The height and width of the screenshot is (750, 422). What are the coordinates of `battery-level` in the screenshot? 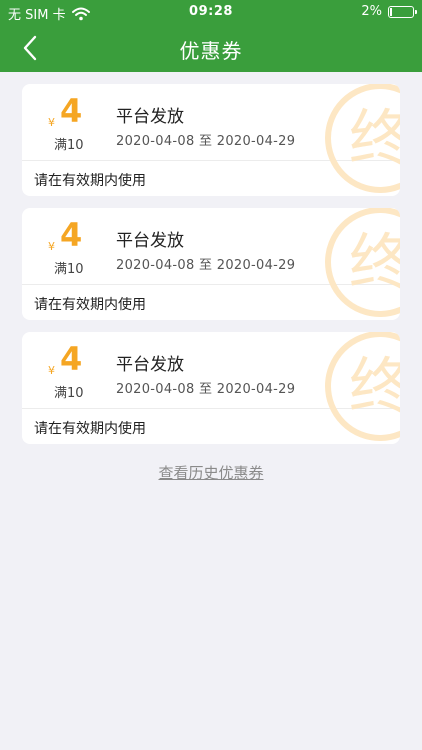 It's located at (391, 11).